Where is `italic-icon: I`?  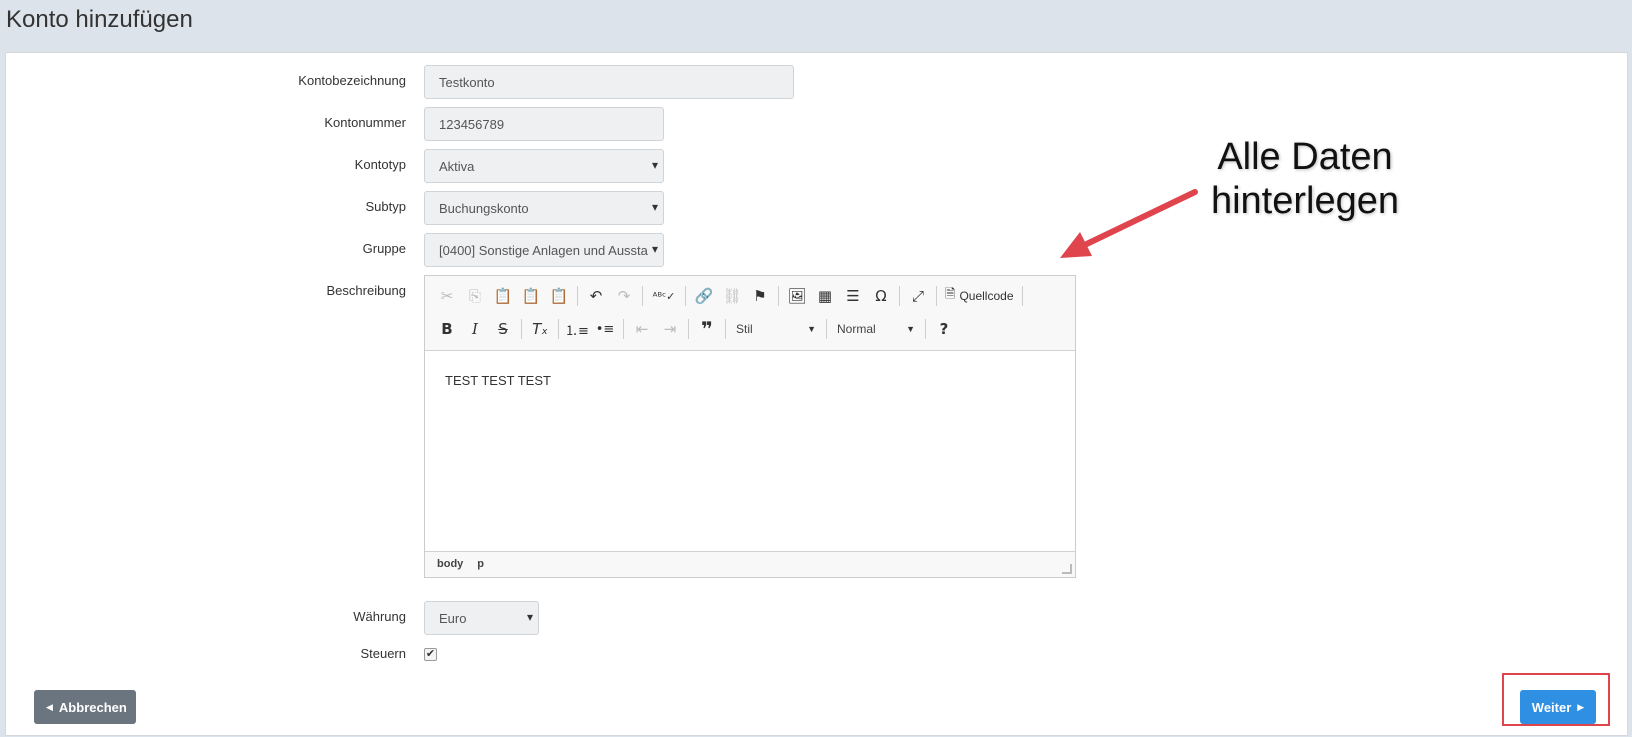
italic-icon: I is located at coordinates (475, 329).